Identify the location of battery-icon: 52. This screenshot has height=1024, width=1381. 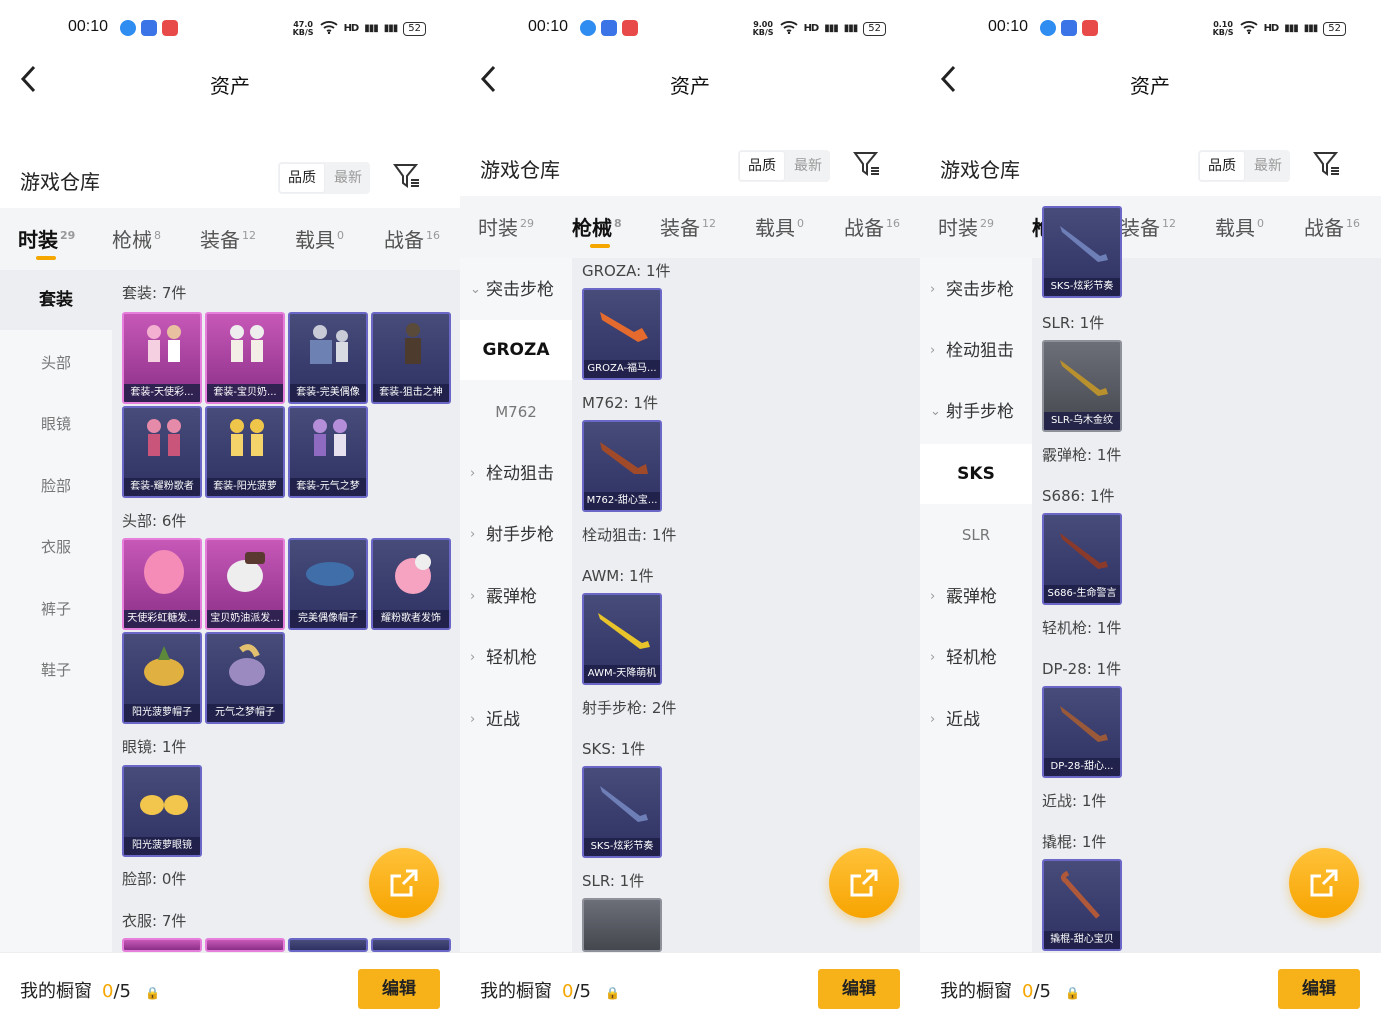
(874, 28).